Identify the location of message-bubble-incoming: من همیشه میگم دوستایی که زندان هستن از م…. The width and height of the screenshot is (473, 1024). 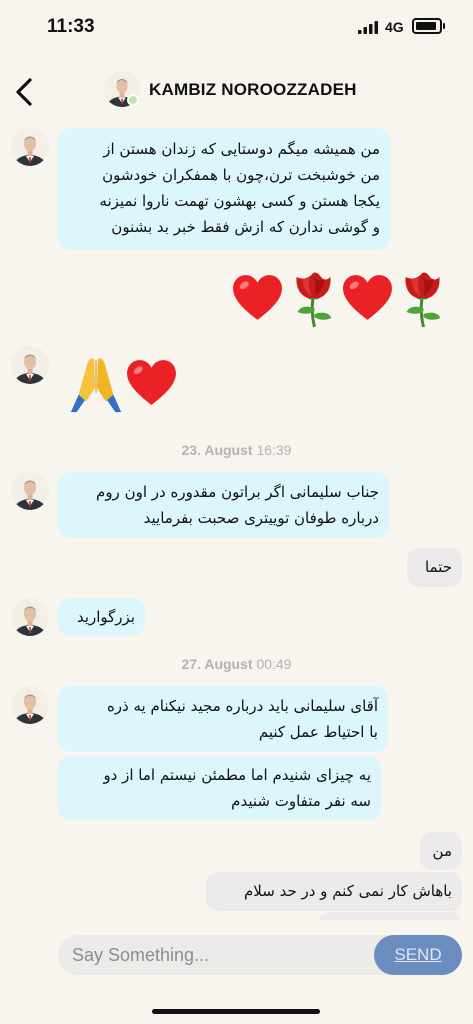
(224, 189).